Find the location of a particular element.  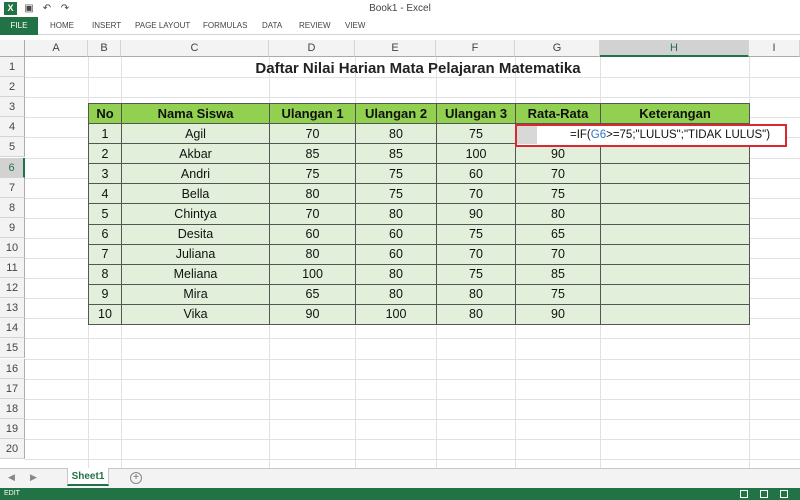

table-cell: 65 is located at coordinates (312, 294).